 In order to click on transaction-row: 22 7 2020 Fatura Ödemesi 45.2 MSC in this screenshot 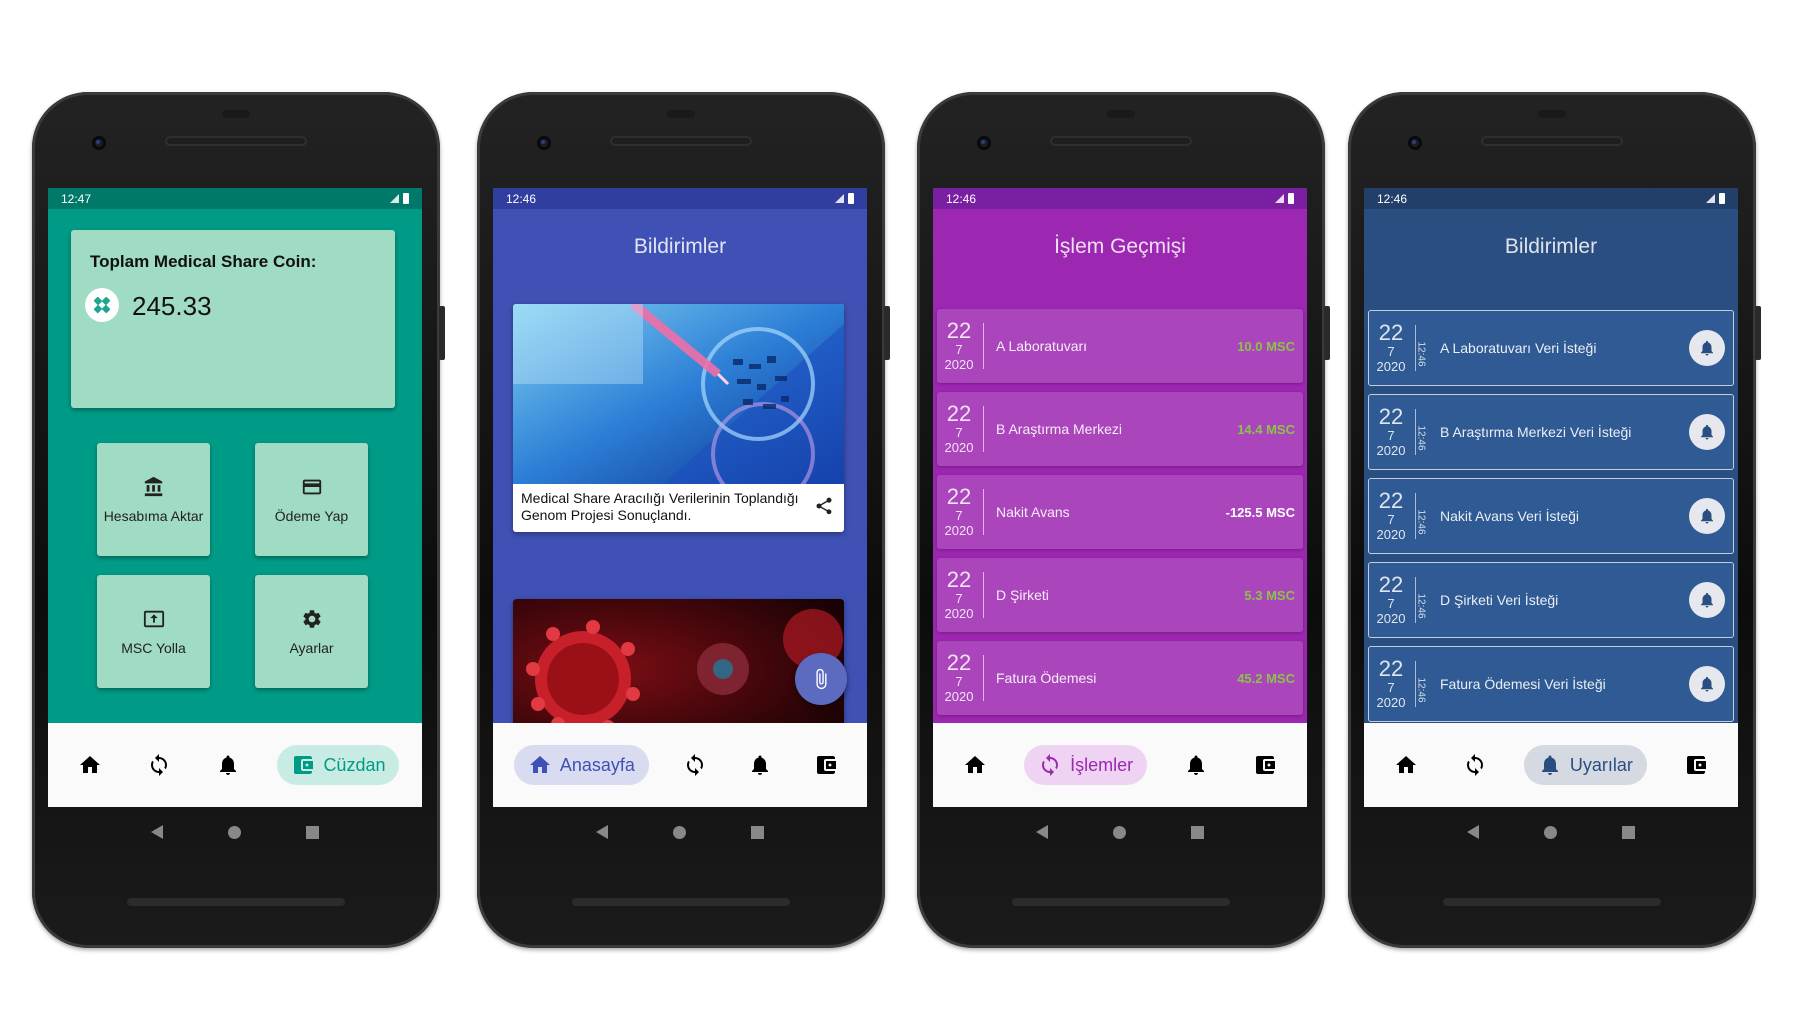, I will do `click(1120, 678)`.